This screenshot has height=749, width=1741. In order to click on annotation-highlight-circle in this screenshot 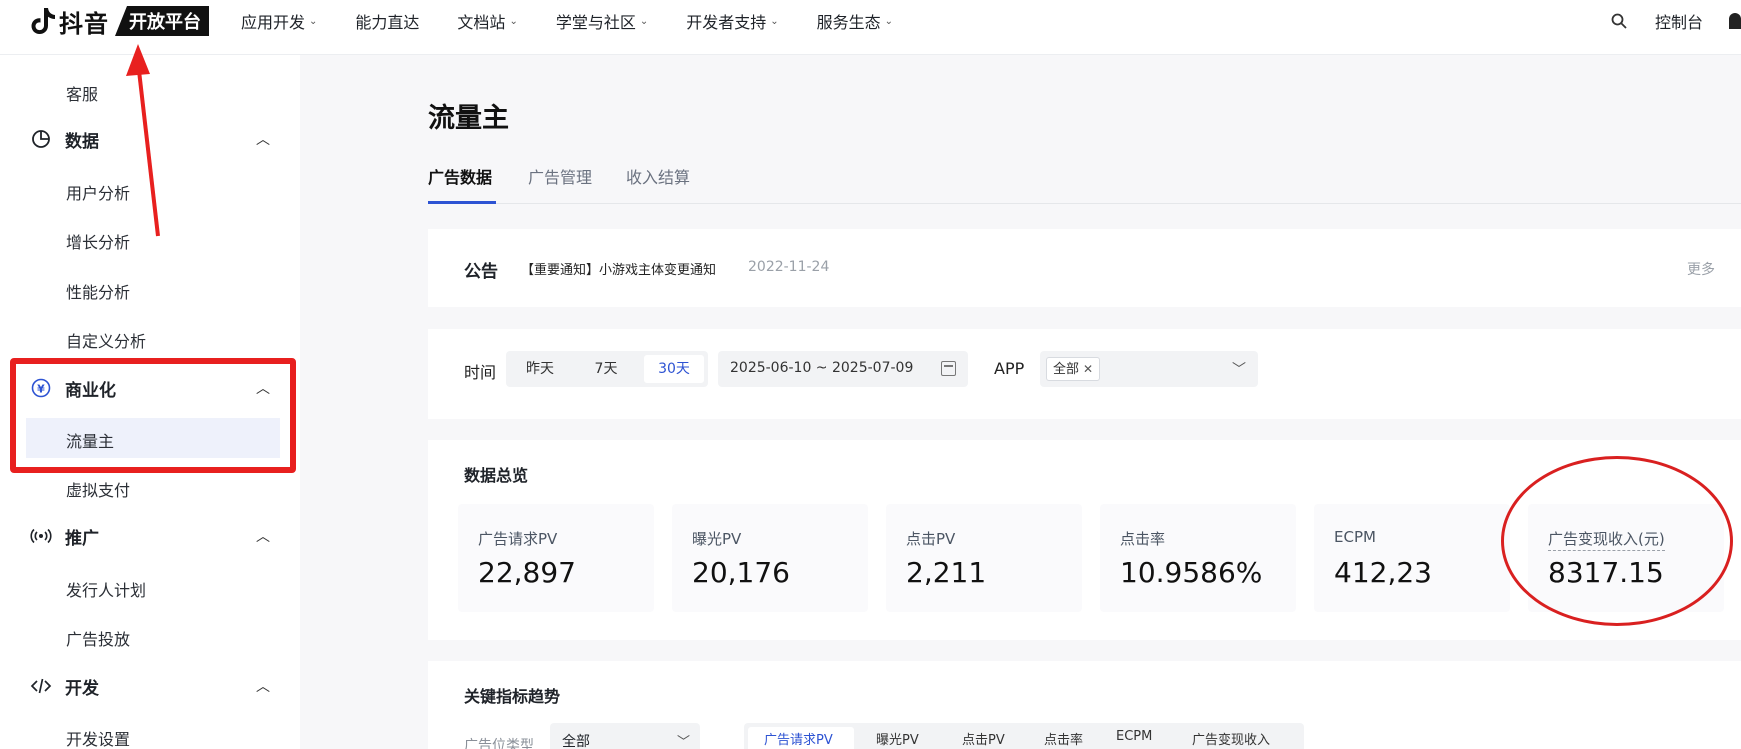, I will do `click(1617, 541)`.